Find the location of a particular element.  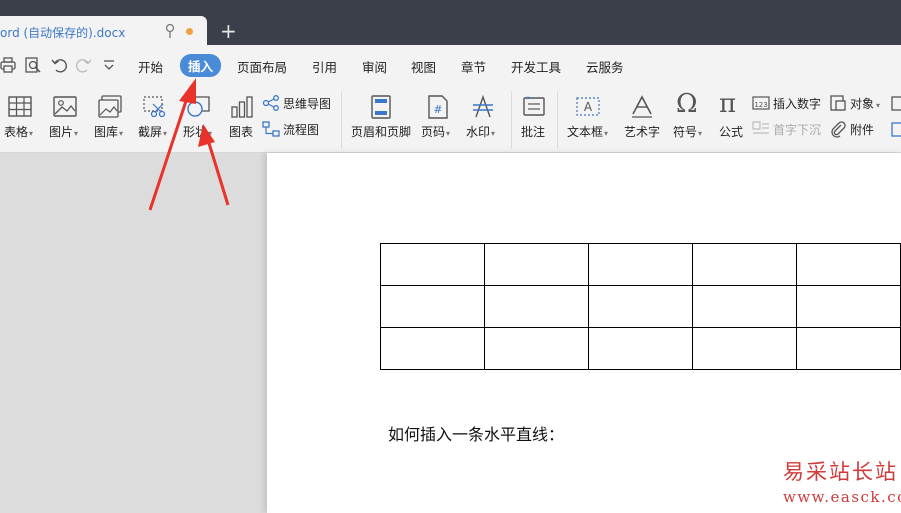

textbox-icon: A is located at coordinates (588, 107).